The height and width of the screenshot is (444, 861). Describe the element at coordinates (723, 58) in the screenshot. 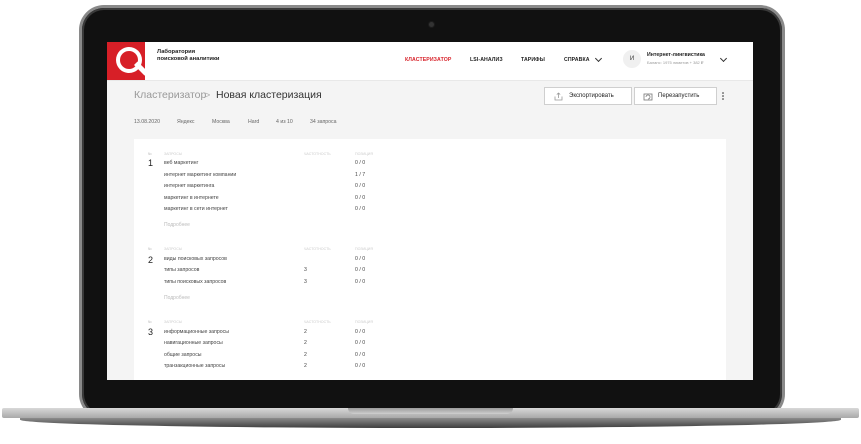

I see `account-chevron-down-icon` at that location.